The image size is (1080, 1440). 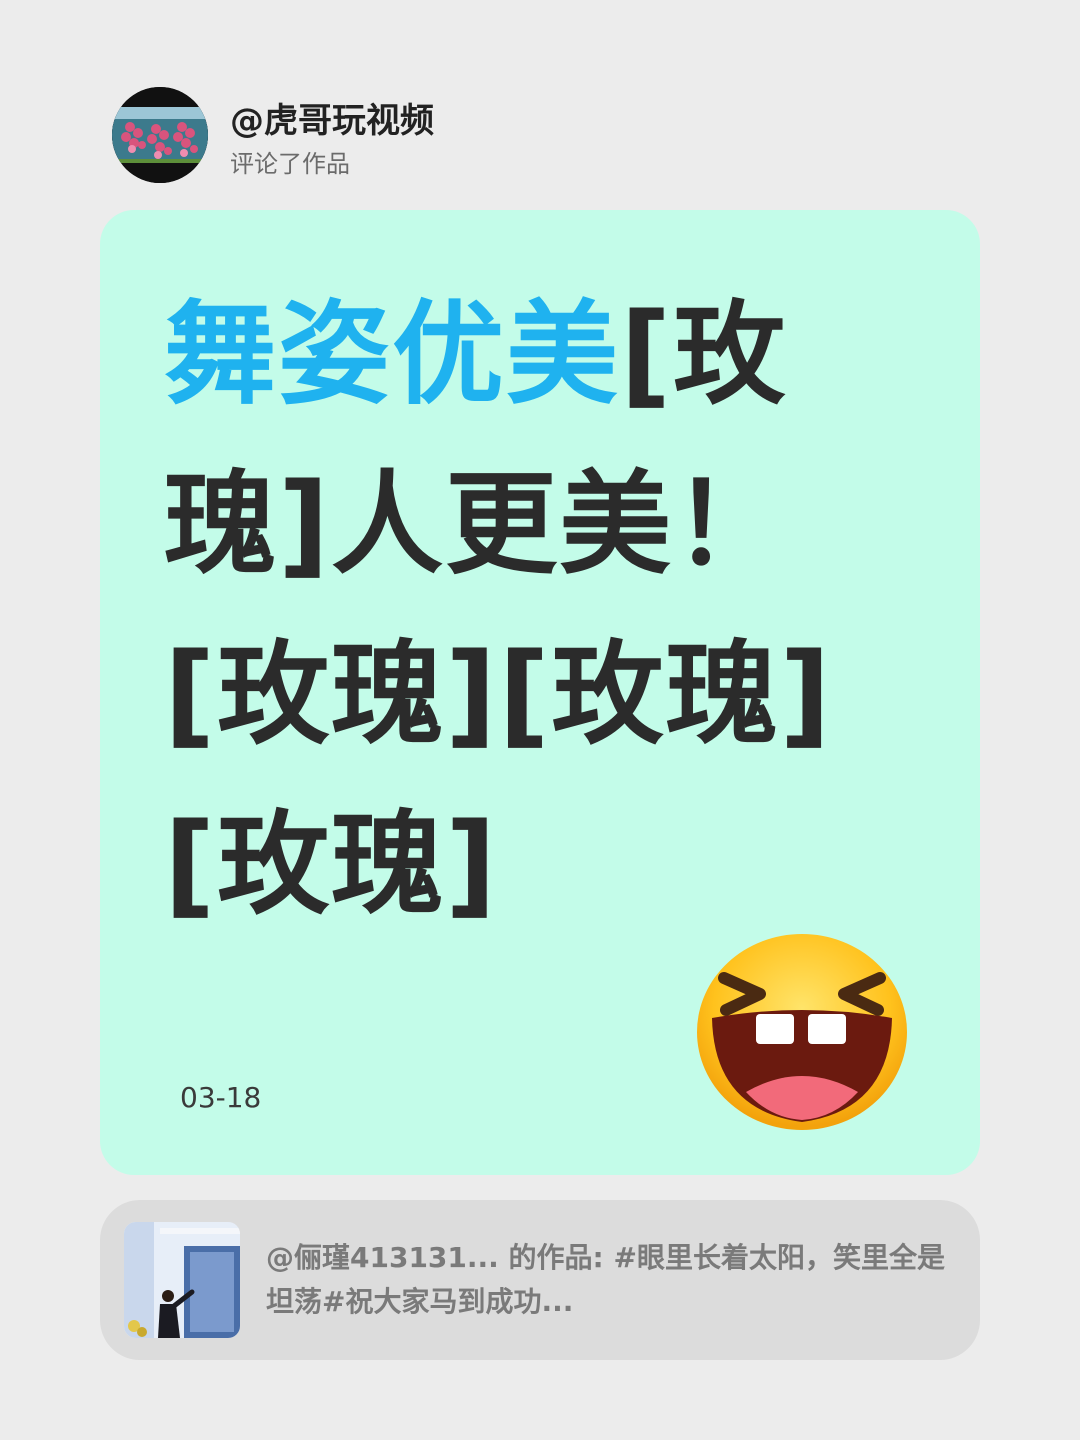 What do you see at coordinates (392, 355) in the screenshot?
I see `comment-highlight: 舞姿优美` at bounding box center [392, 355].